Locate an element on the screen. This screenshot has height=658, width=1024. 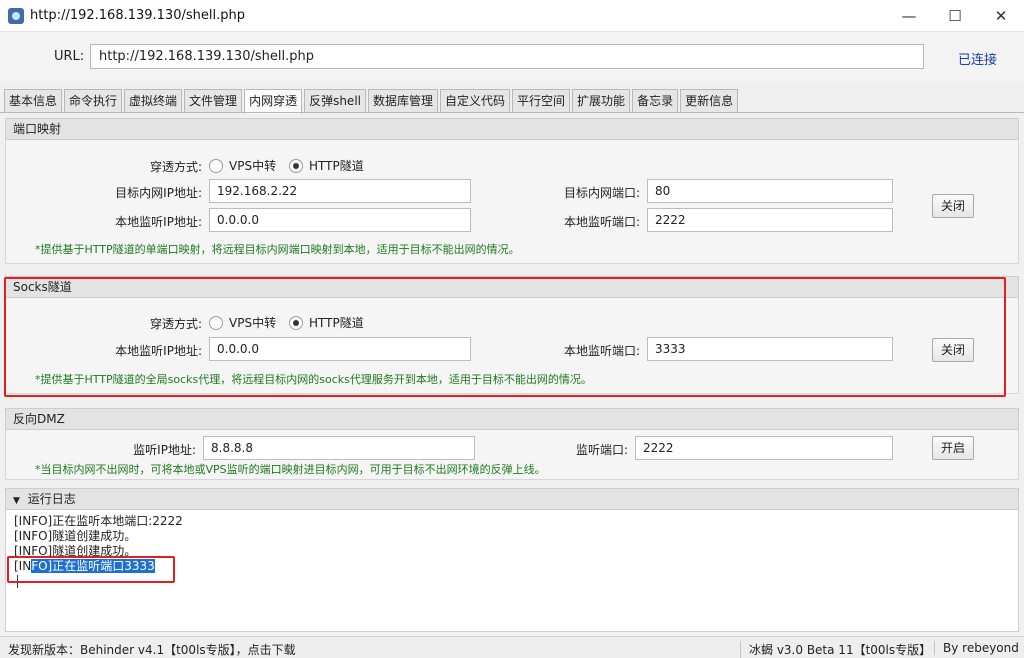
pm-target-port-label: 目标内网端口: is located at coordinates (601, 193).